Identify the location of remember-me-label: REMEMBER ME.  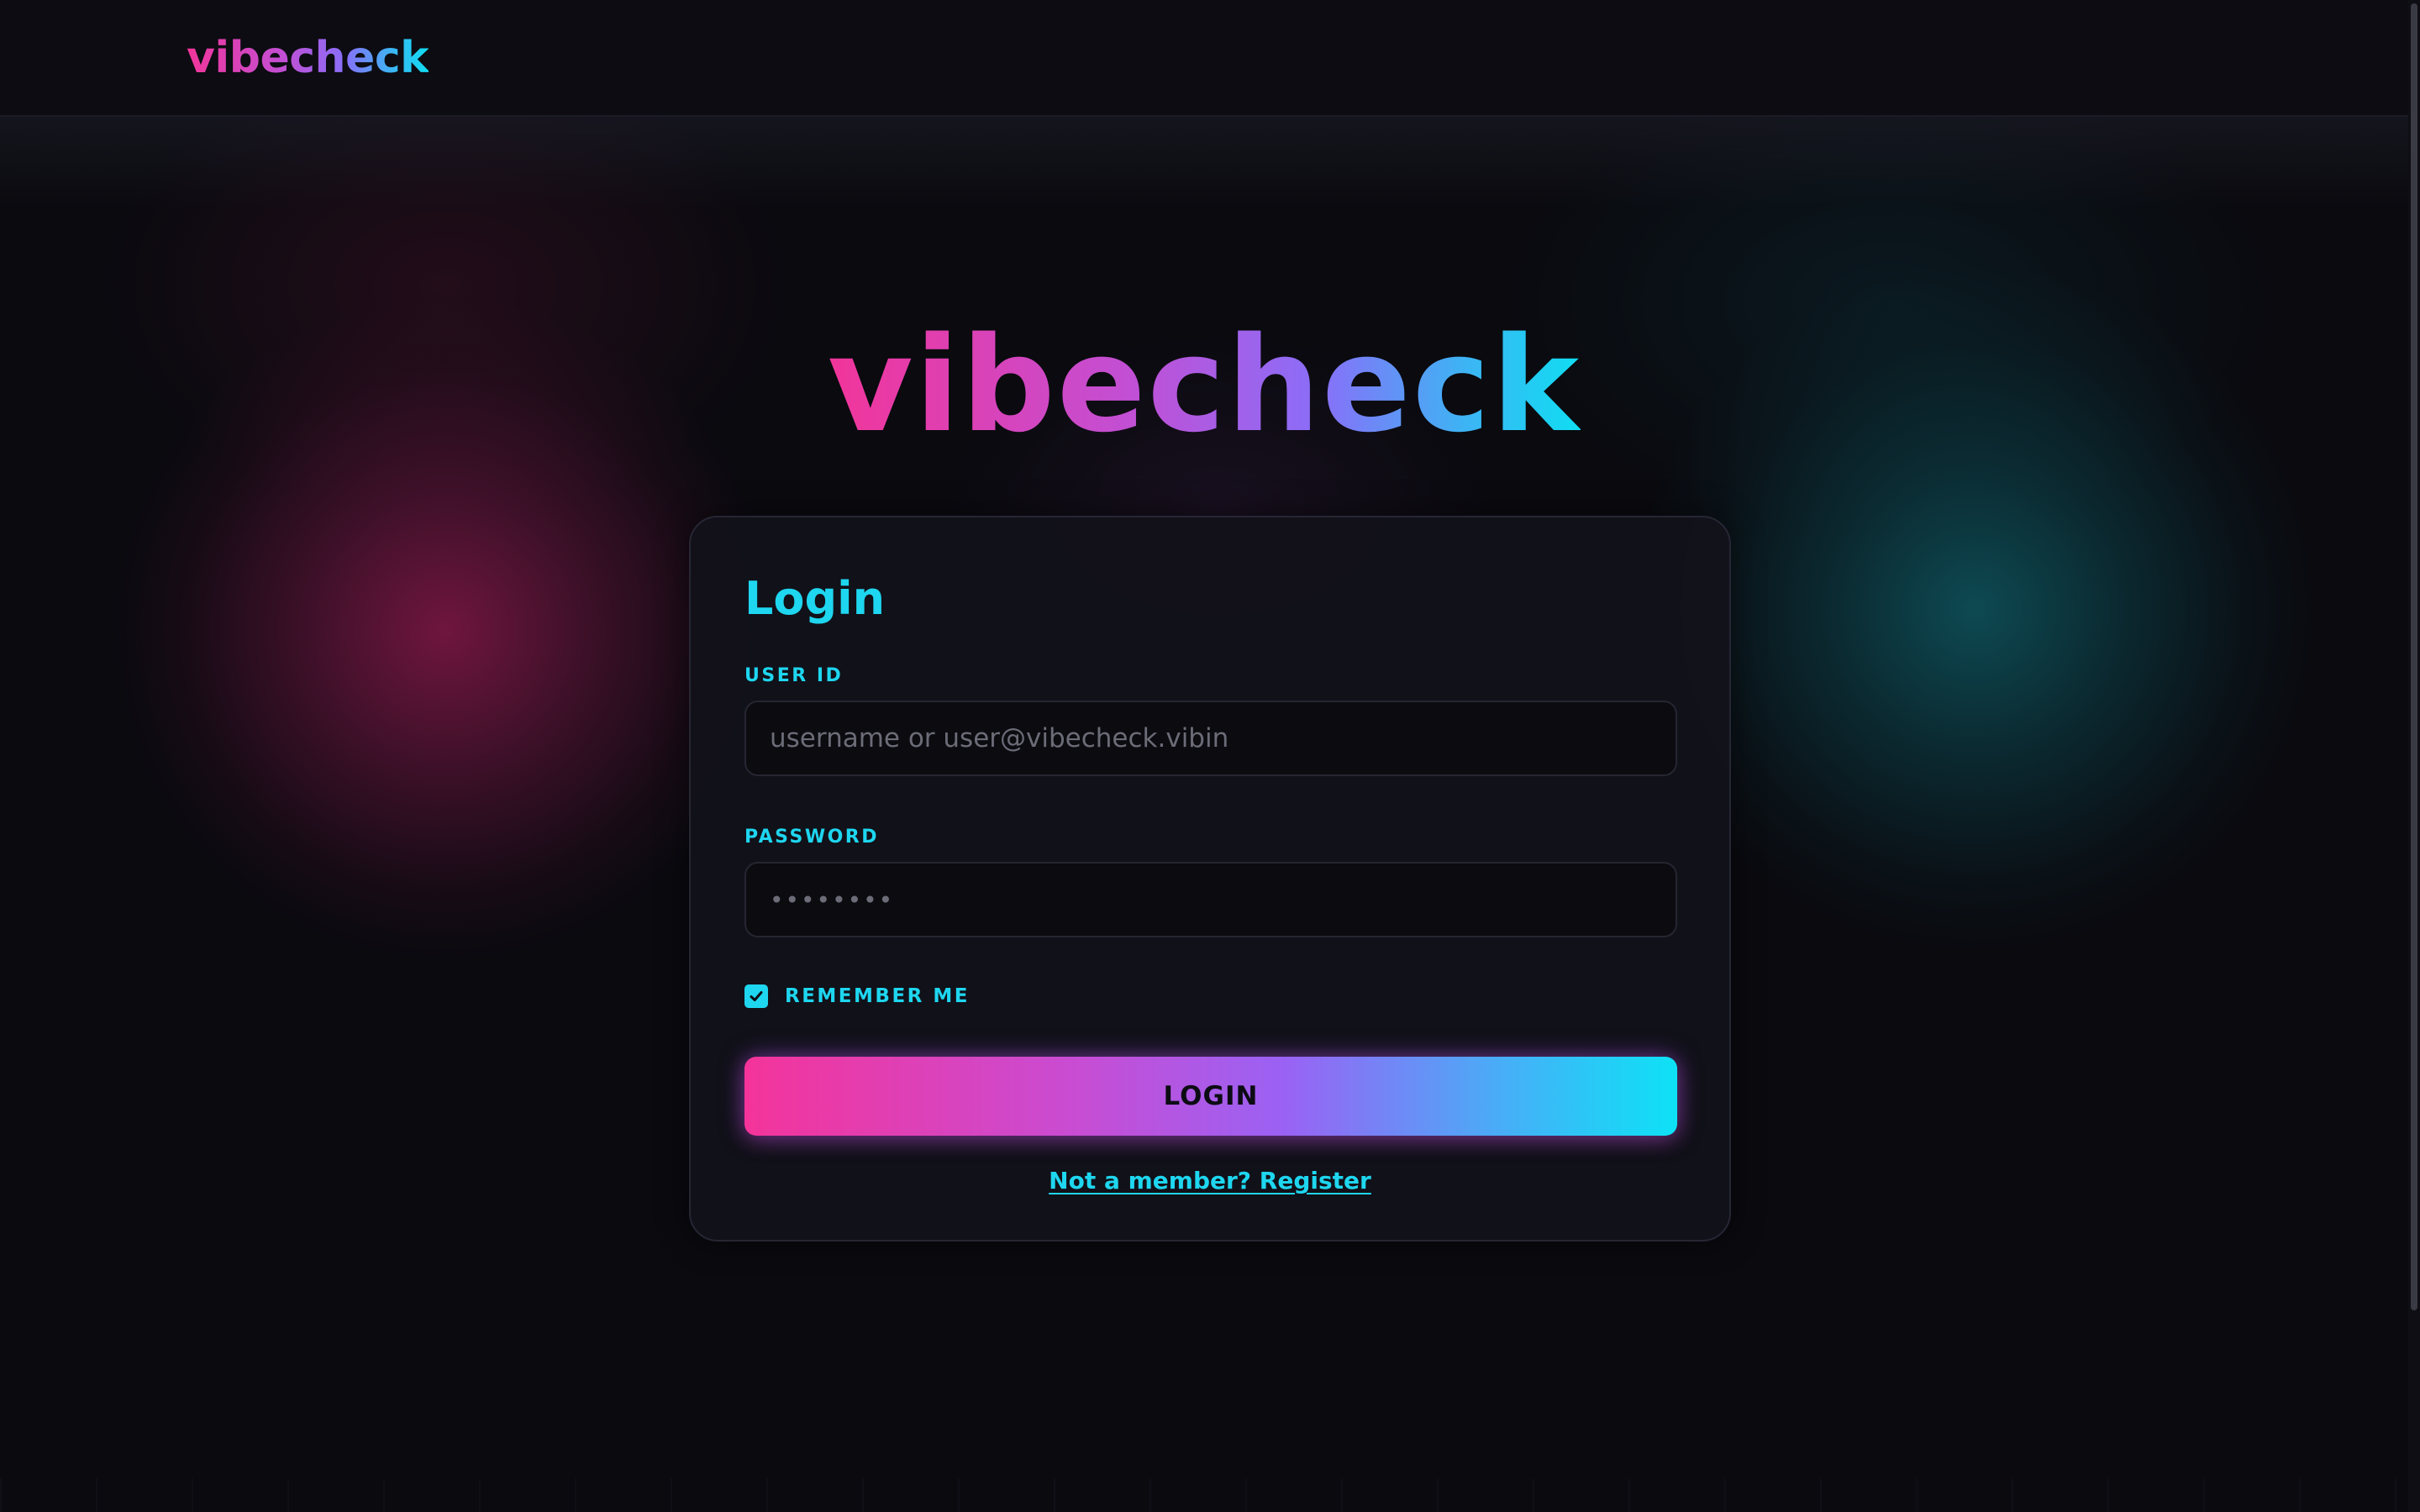
(877, 996).